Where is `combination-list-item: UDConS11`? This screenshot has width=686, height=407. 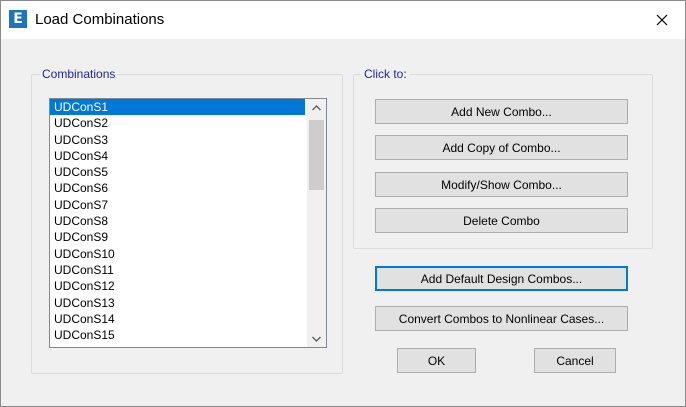
combination-list-item: UDConS11 is located at coordinates (177, 270).